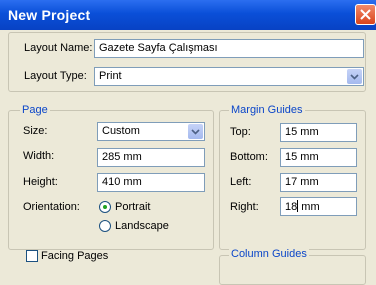 Image resolution: width=376 pixels, height=285 pixels. I want to click on size-label: Size:, so click(35, 131).